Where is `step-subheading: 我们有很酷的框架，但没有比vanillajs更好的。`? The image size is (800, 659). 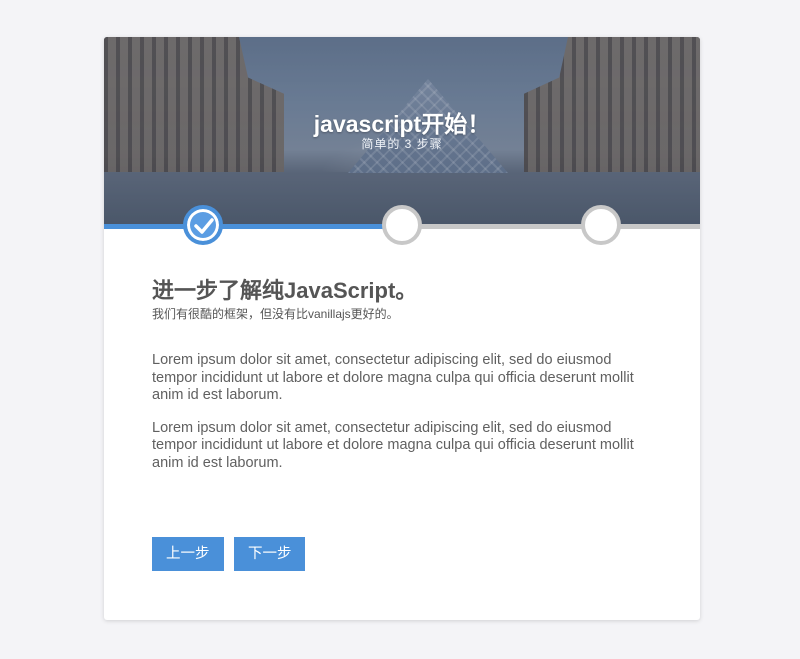
step-subheading: 我们有很酷的框架，但没有比vanillajs更好的。 is located at coordinates (275, 314).